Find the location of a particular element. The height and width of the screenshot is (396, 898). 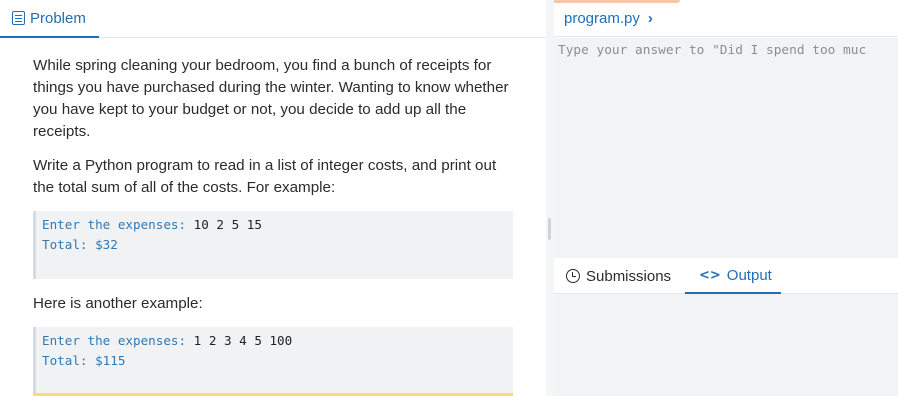

problem-tabbar: Problem is located at coordinates (273, 19).